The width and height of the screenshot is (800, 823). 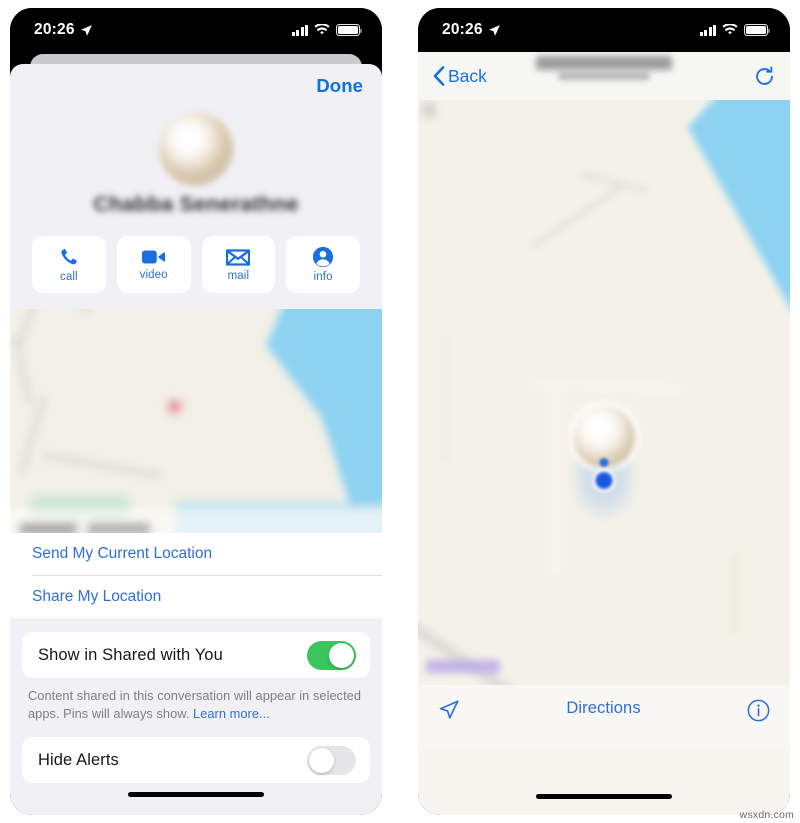 What do you see at coordinates (238, 257) in the screenshot?
I see `envelope-icon` at bounding box center [238, 257].